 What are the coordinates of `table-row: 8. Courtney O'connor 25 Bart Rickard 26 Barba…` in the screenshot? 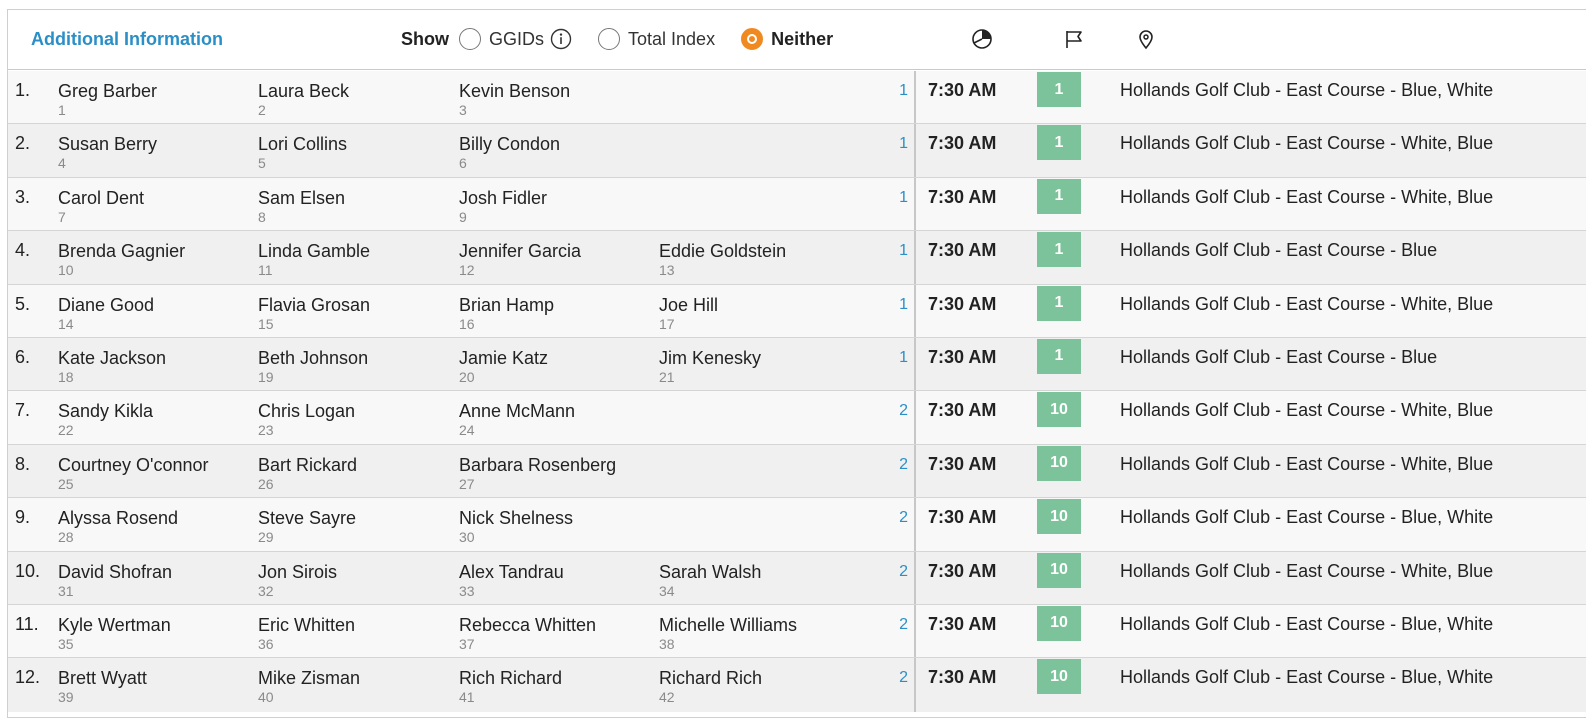 It's located at (797, 471).